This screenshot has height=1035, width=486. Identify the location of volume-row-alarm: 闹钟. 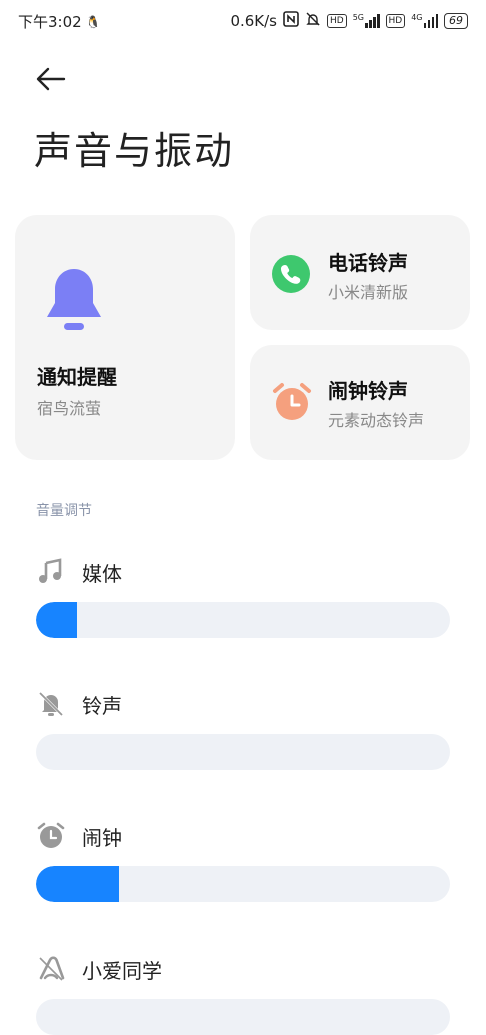
(243, 864).